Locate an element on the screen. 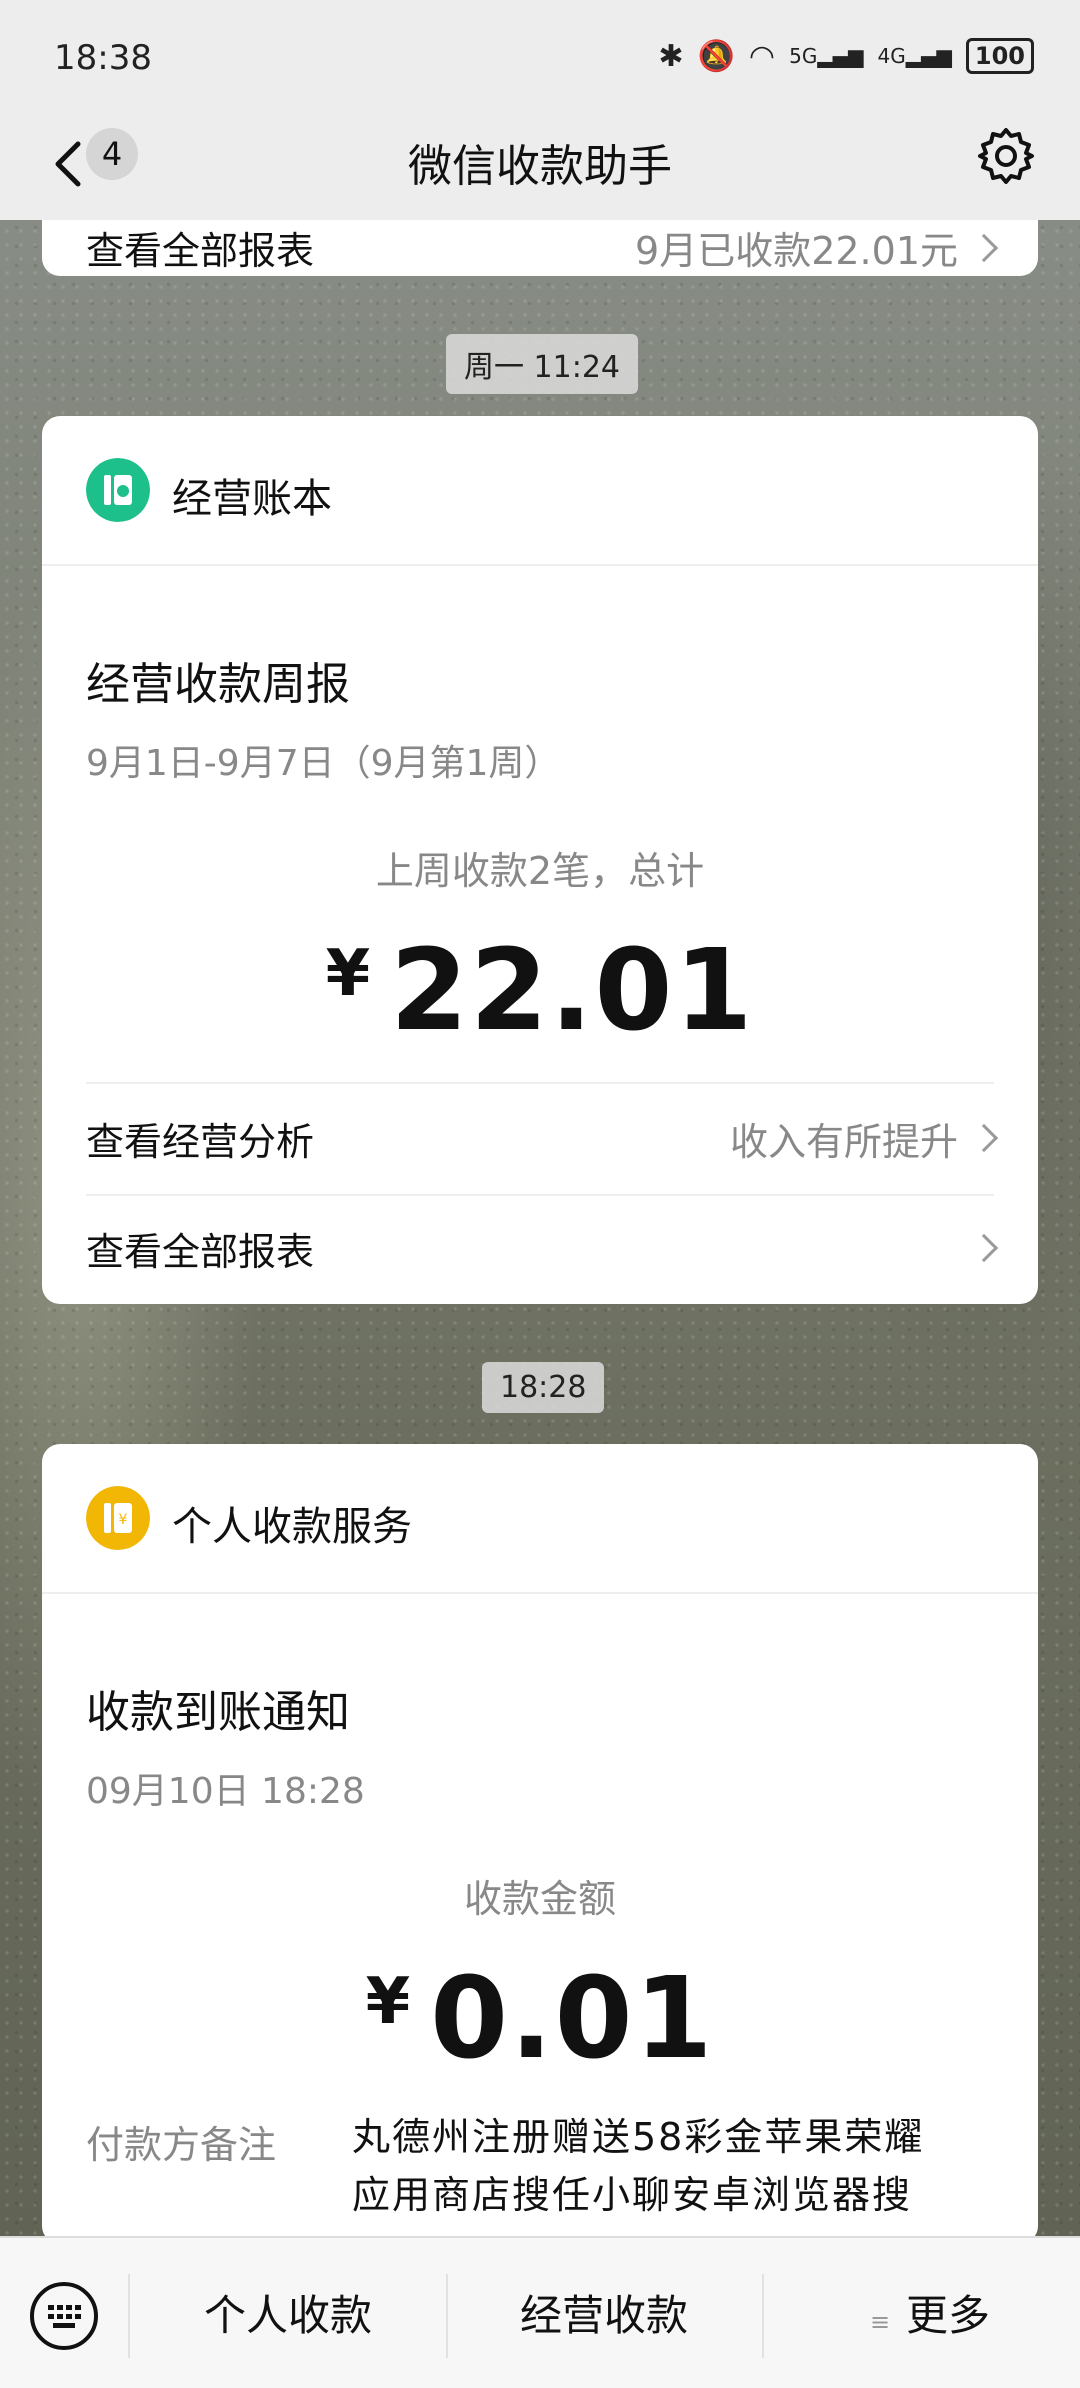  keyboard-icon is located at coordinates (64, 2316).